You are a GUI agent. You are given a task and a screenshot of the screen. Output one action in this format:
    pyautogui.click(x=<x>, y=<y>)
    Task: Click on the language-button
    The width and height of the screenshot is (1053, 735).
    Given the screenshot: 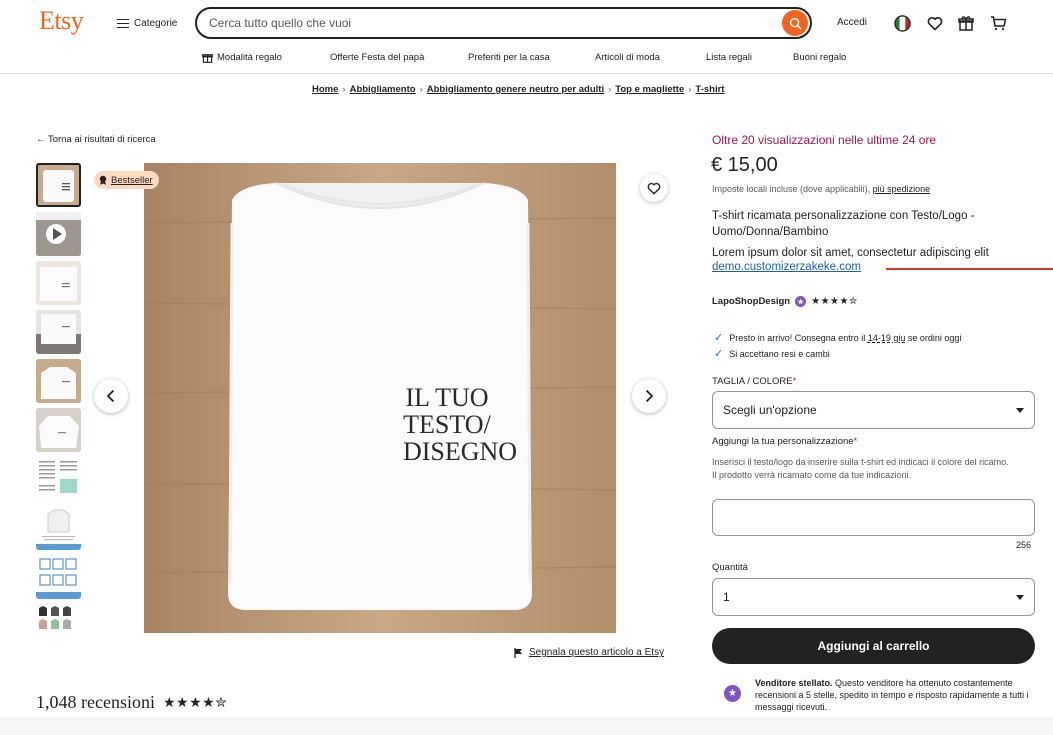 What is the action you would take?
    pyautogui.click(x=902, y=23)
    